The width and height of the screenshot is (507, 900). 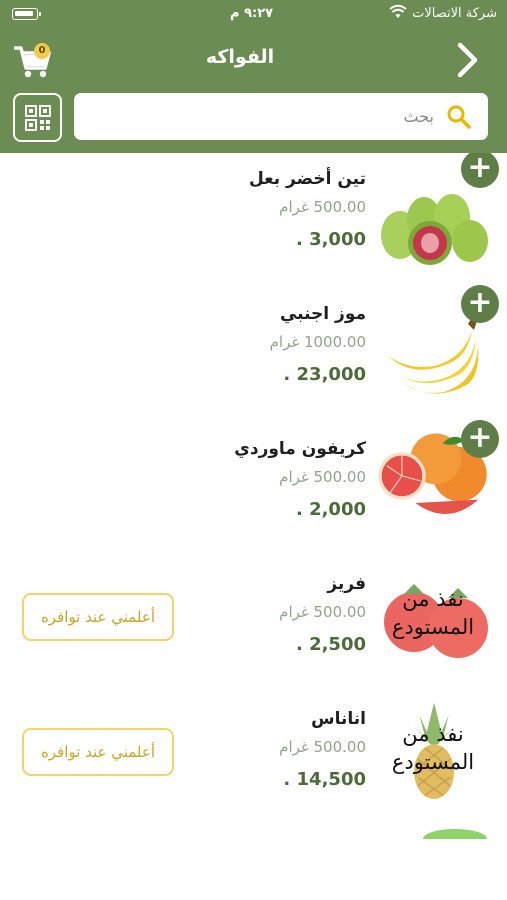 What do you see at coordinates (259, 116) in the screenshot?
I see `search-input` at bounding box center [259, 116].